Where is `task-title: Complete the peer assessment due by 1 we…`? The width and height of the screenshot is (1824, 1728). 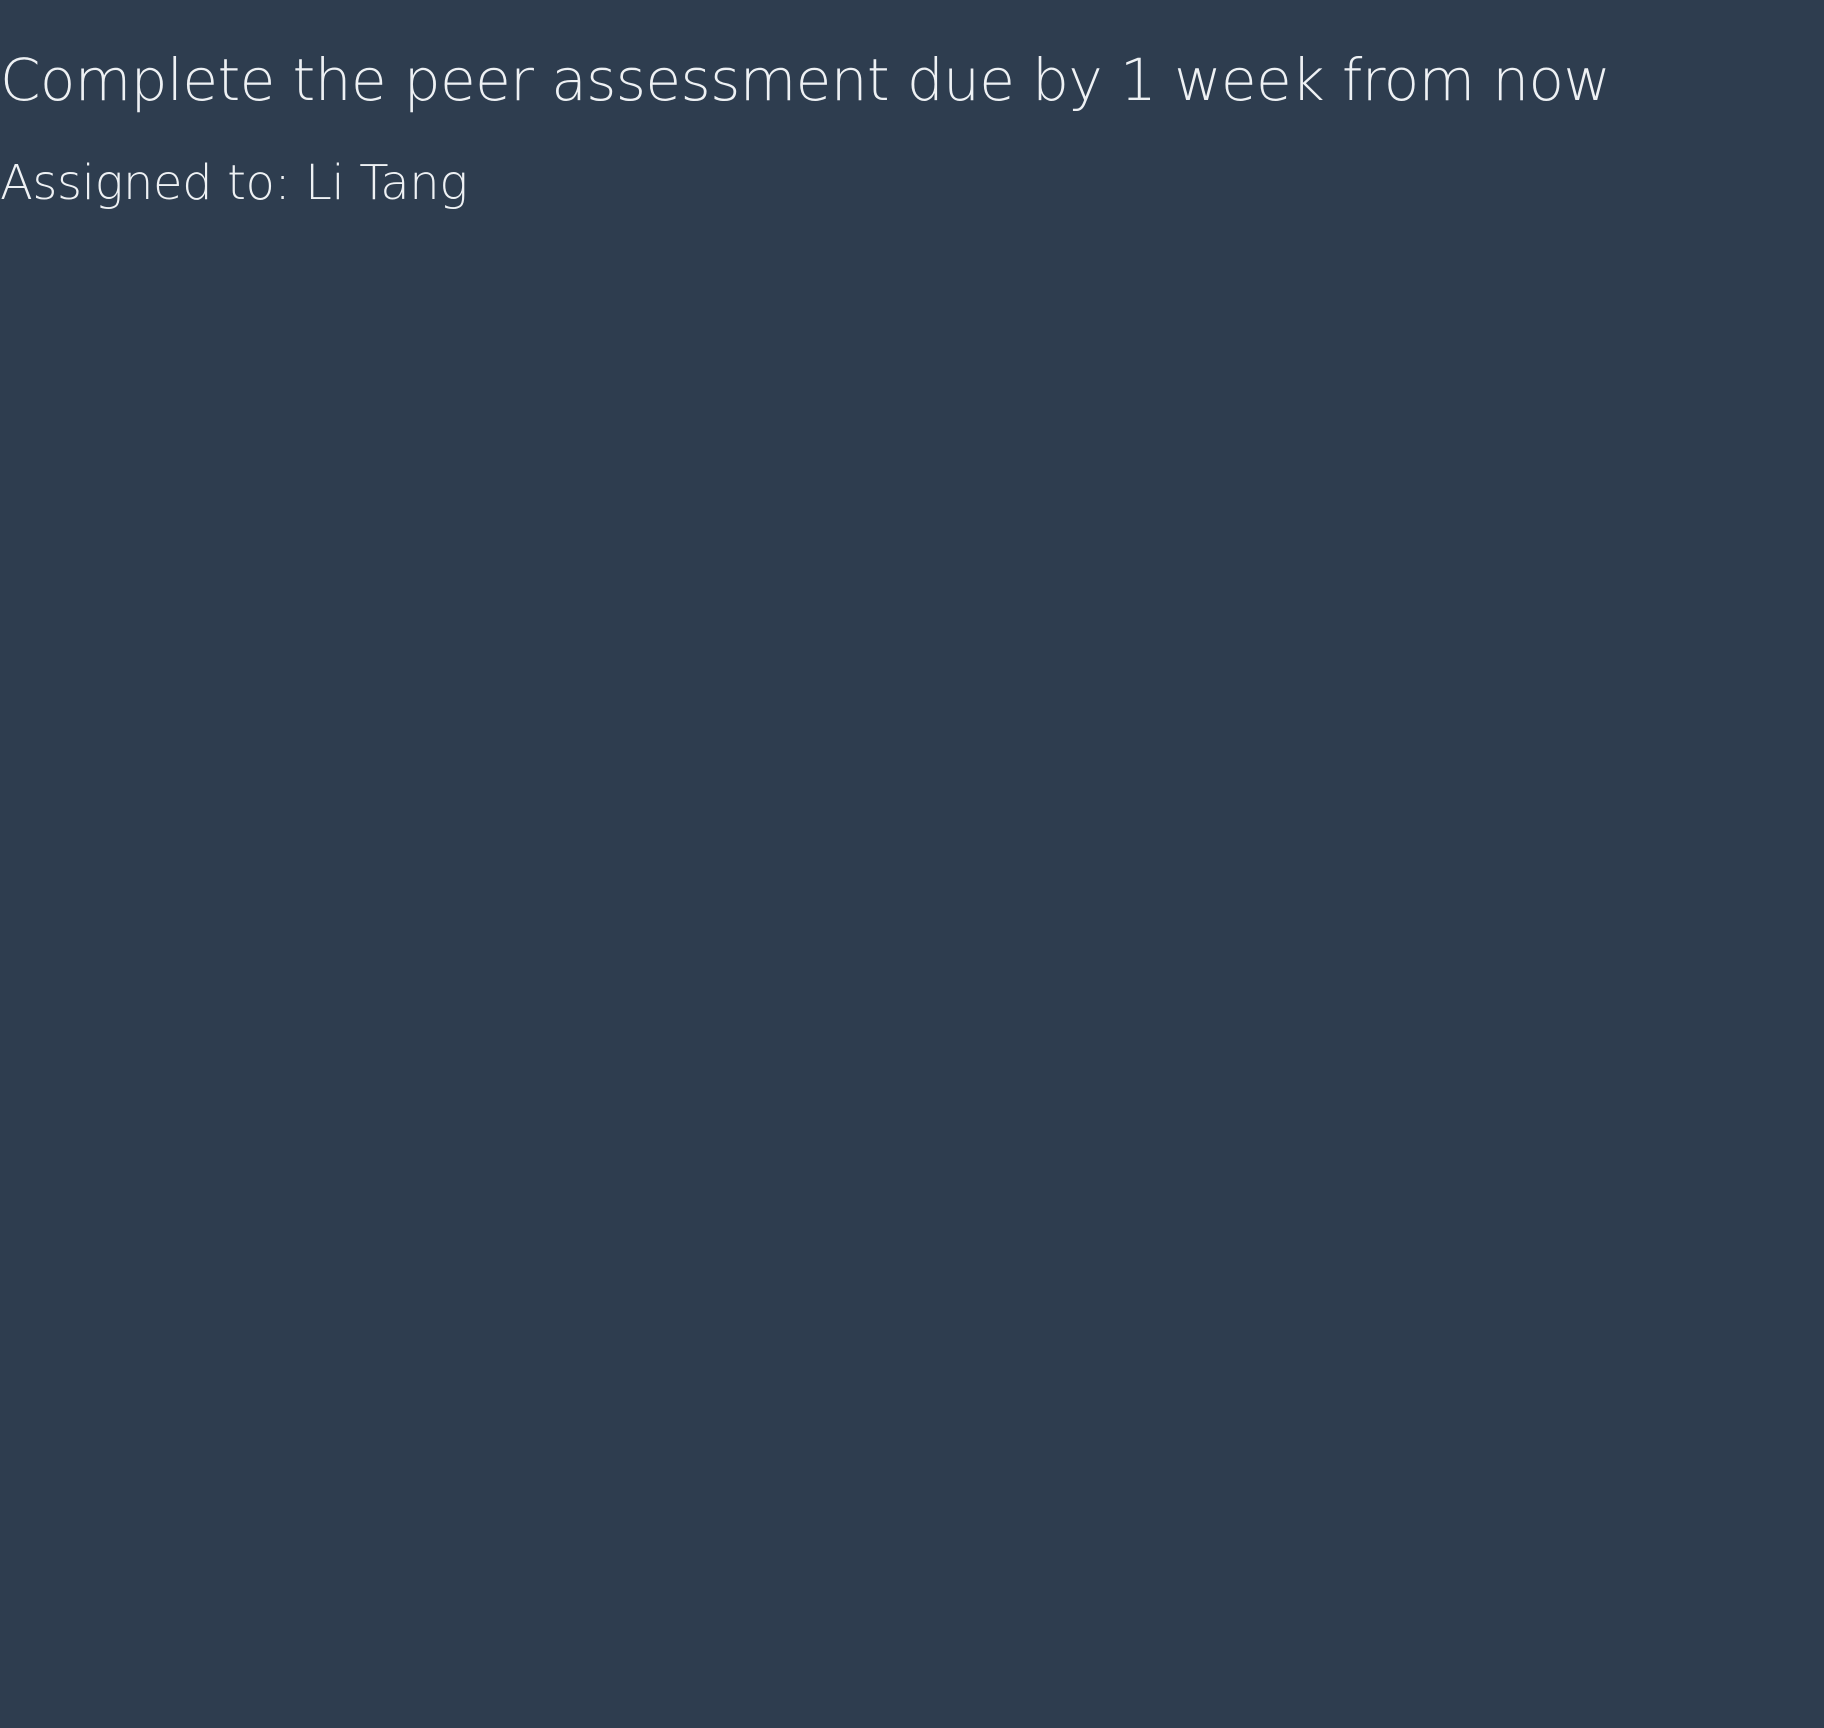
task-title: Complete the peer assessment due by 1 we… is located at coordinates (805, 80).